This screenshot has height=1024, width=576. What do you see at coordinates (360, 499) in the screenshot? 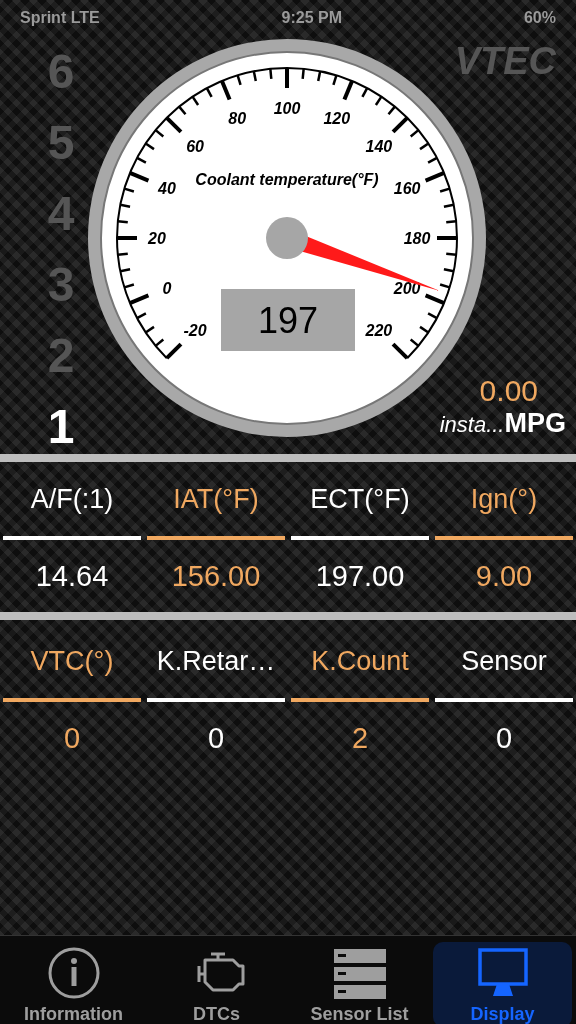
I see `sensor-label: ECT(°F)` at bounding box center [360, 499].